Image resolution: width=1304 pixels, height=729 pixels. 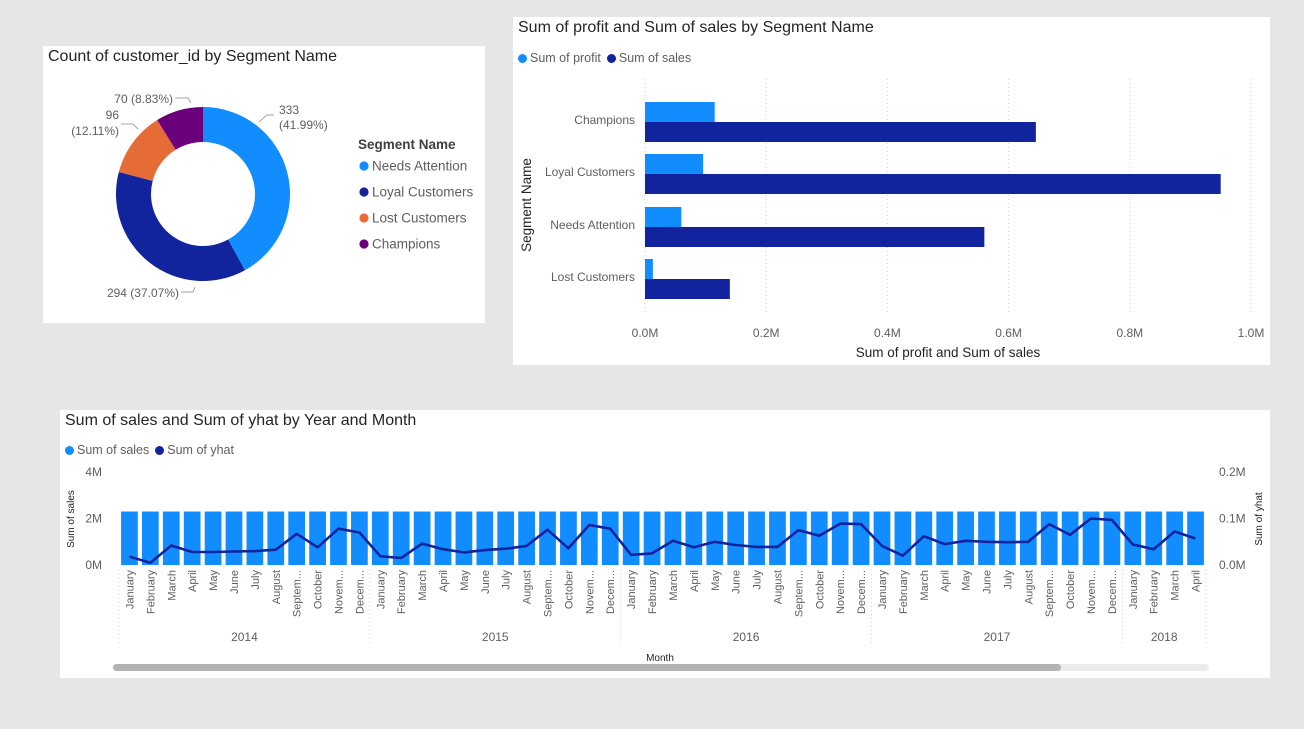 What do you see at coordinates (526, 205) in the screenshot?
I see `bar-y-axis-title: Segment Name` at bounding box center [526, 205].